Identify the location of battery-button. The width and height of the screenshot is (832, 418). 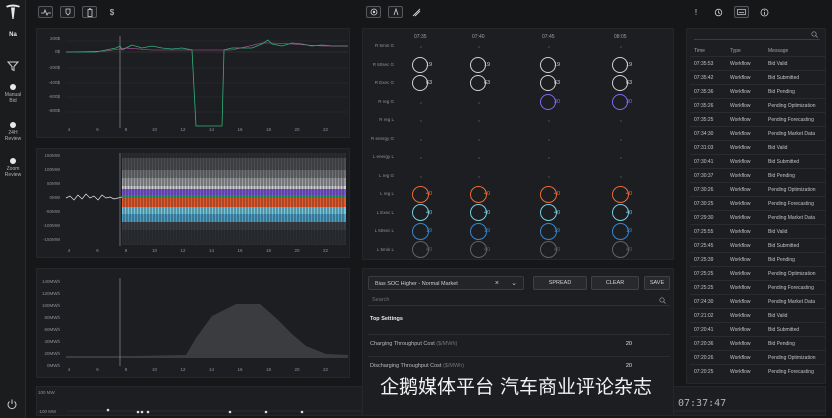
(89, 12).